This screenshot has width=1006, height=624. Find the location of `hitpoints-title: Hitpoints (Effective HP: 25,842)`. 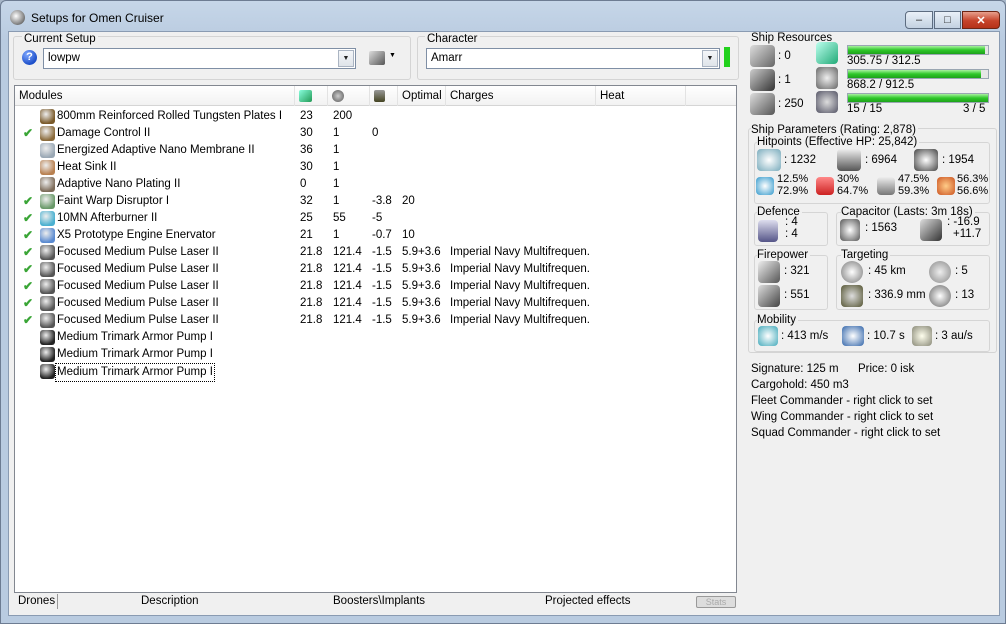

hitpoints-title: Hitpoints (Effective HP: 25,842) is located at coordinates (838, 142).